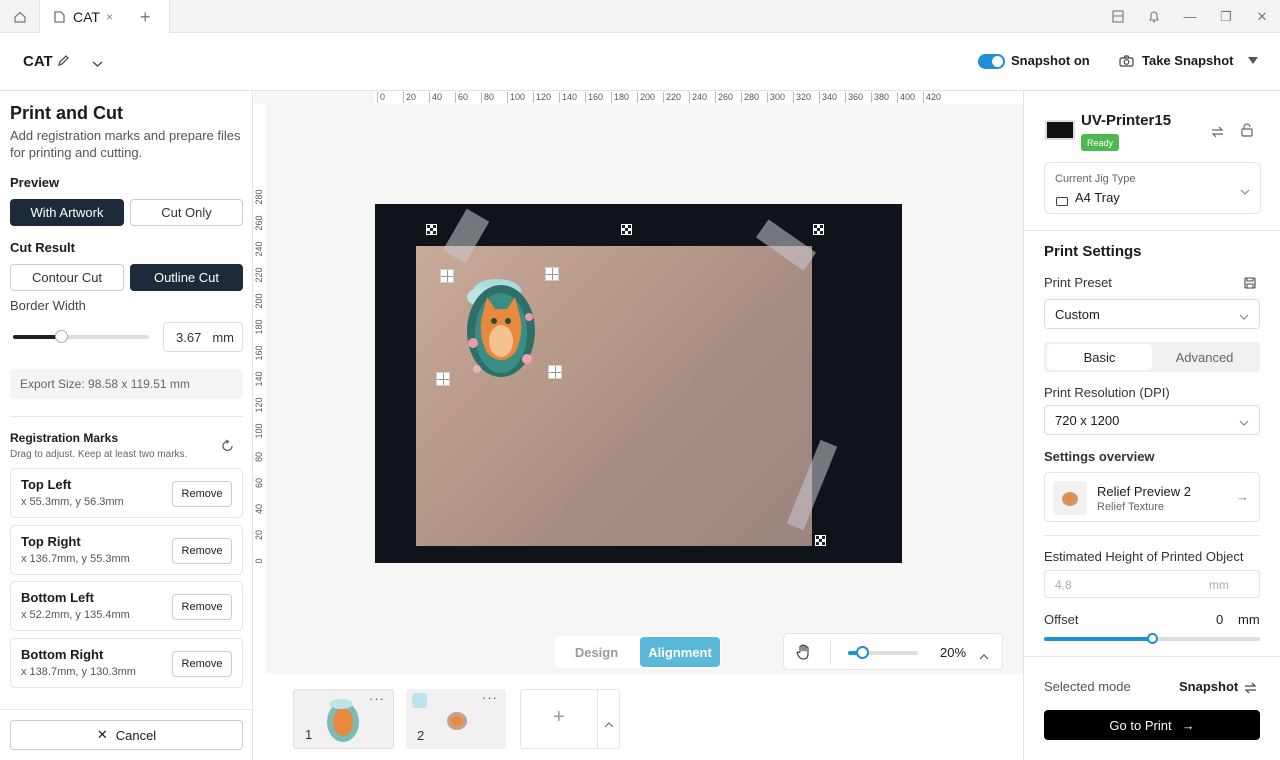  I want to click on border-width-slider-fill, so click(37, 337).